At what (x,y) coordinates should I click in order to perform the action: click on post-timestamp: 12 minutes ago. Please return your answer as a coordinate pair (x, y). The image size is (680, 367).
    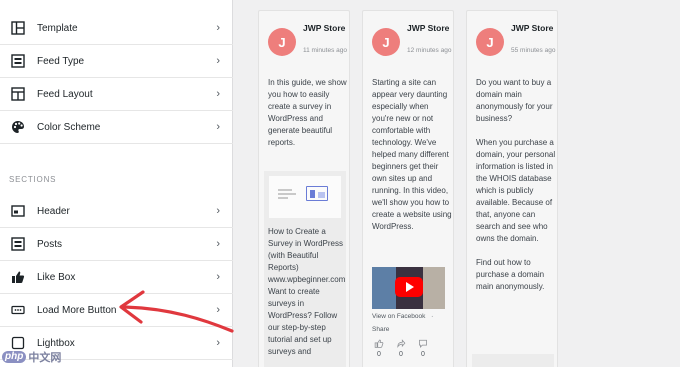
    Looking at the image, I should click on (430, 50).